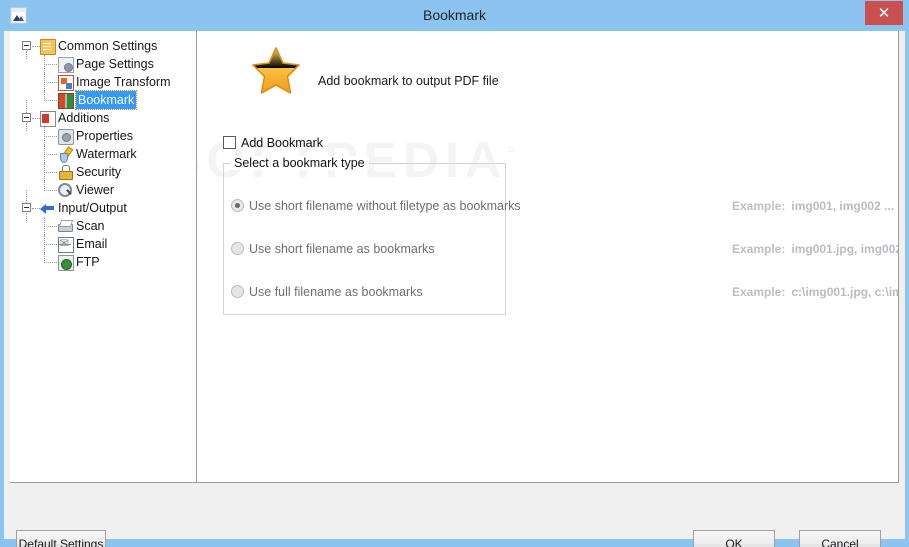  I want to click on ok-accelerator: O, so click(730, 542).